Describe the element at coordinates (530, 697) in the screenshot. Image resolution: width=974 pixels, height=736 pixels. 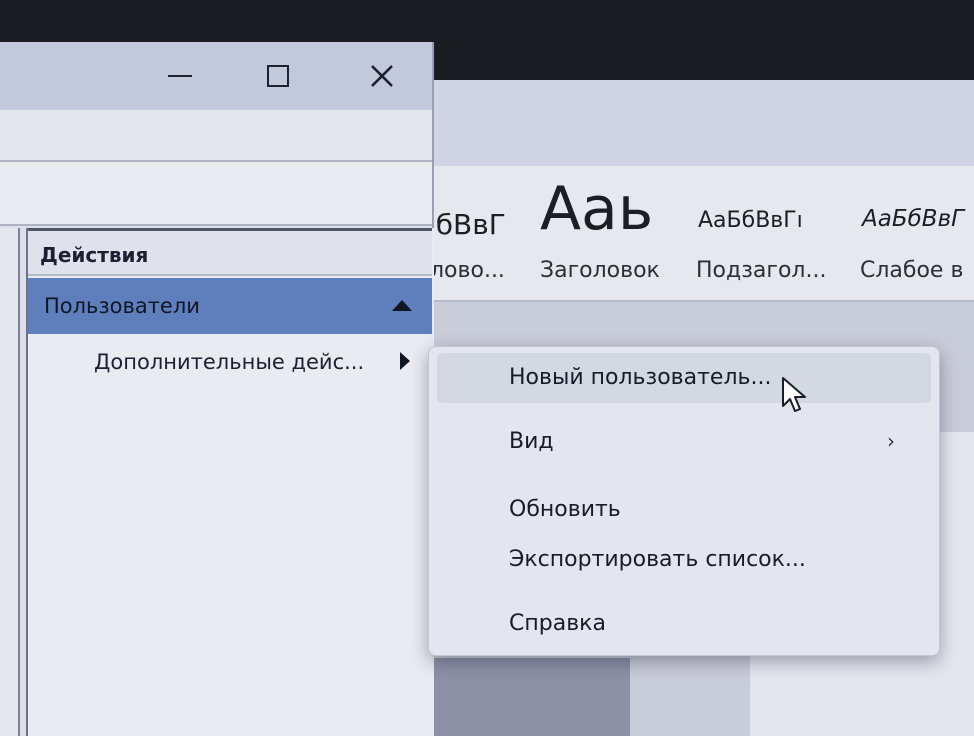
I see `document-shape` at that location.